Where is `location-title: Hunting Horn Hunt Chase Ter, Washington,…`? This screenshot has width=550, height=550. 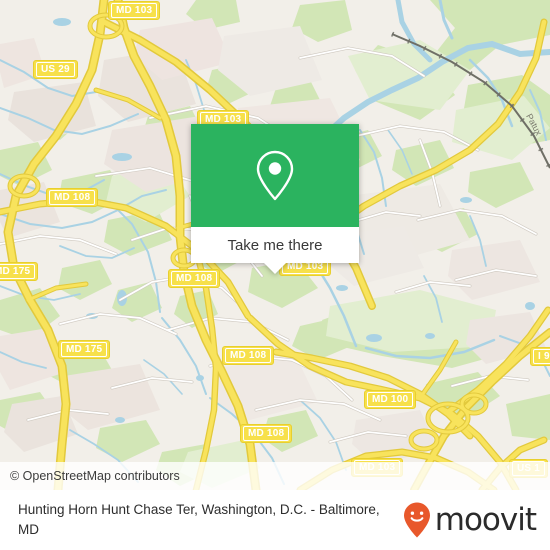 location-title: Hunting Horn Hunt Chase Ter, Washington,… is located at coordinates (199, 519).